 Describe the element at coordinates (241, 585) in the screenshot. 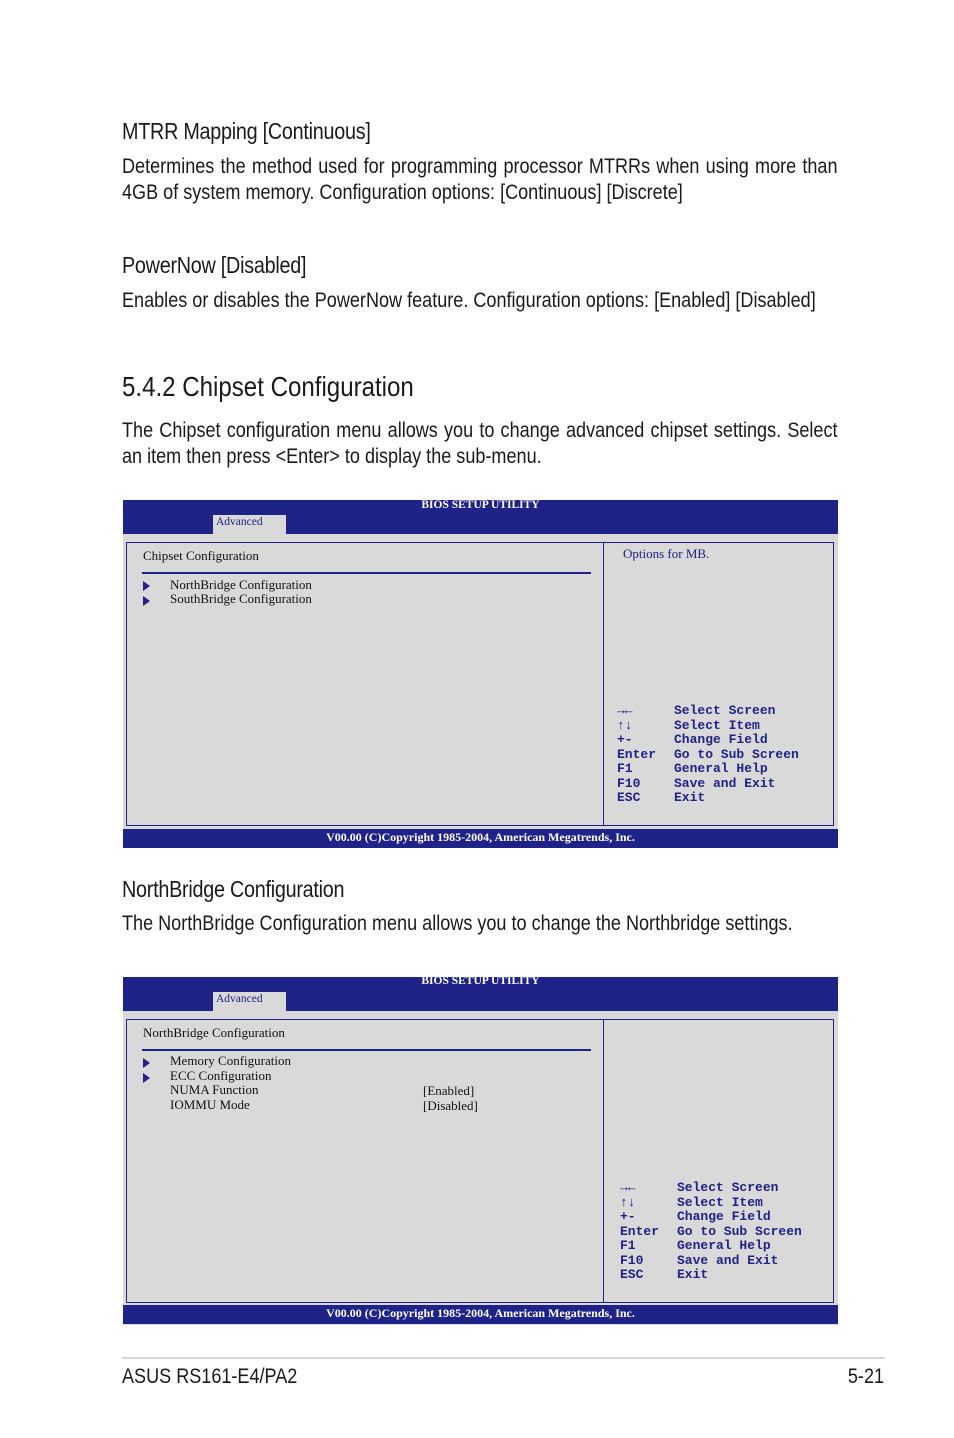

I see `menu-item-northbridge: NorthBridge Configuration` at that location.